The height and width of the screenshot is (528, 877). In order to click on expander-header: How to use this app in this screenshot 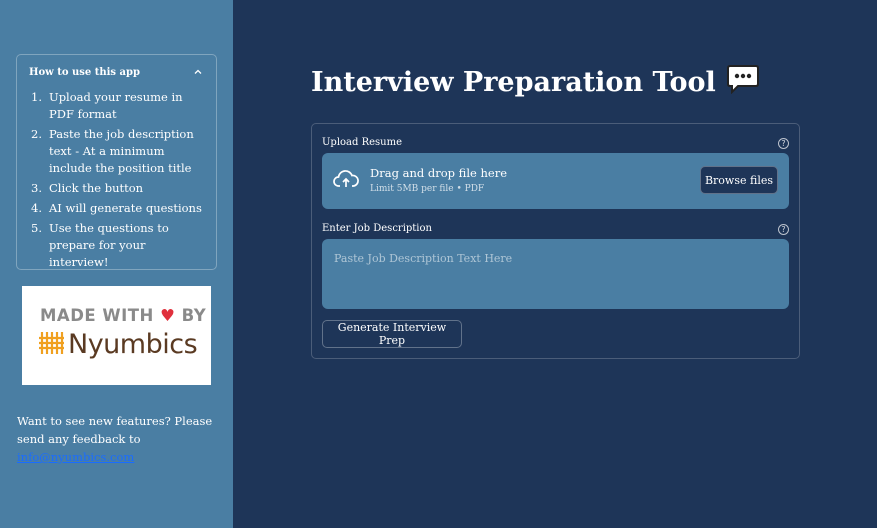, I will do `click(116, 72)`.